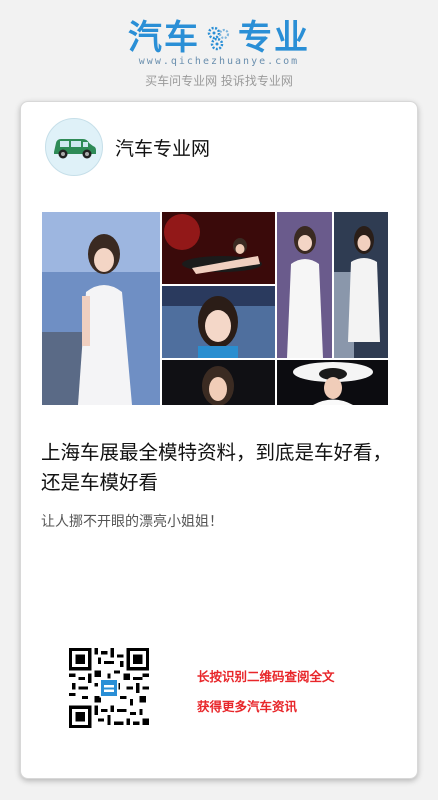 The image size is (438, 800). I want to click on cta-line-1: 长按识别二维码查阅全文, so click(266, 676).